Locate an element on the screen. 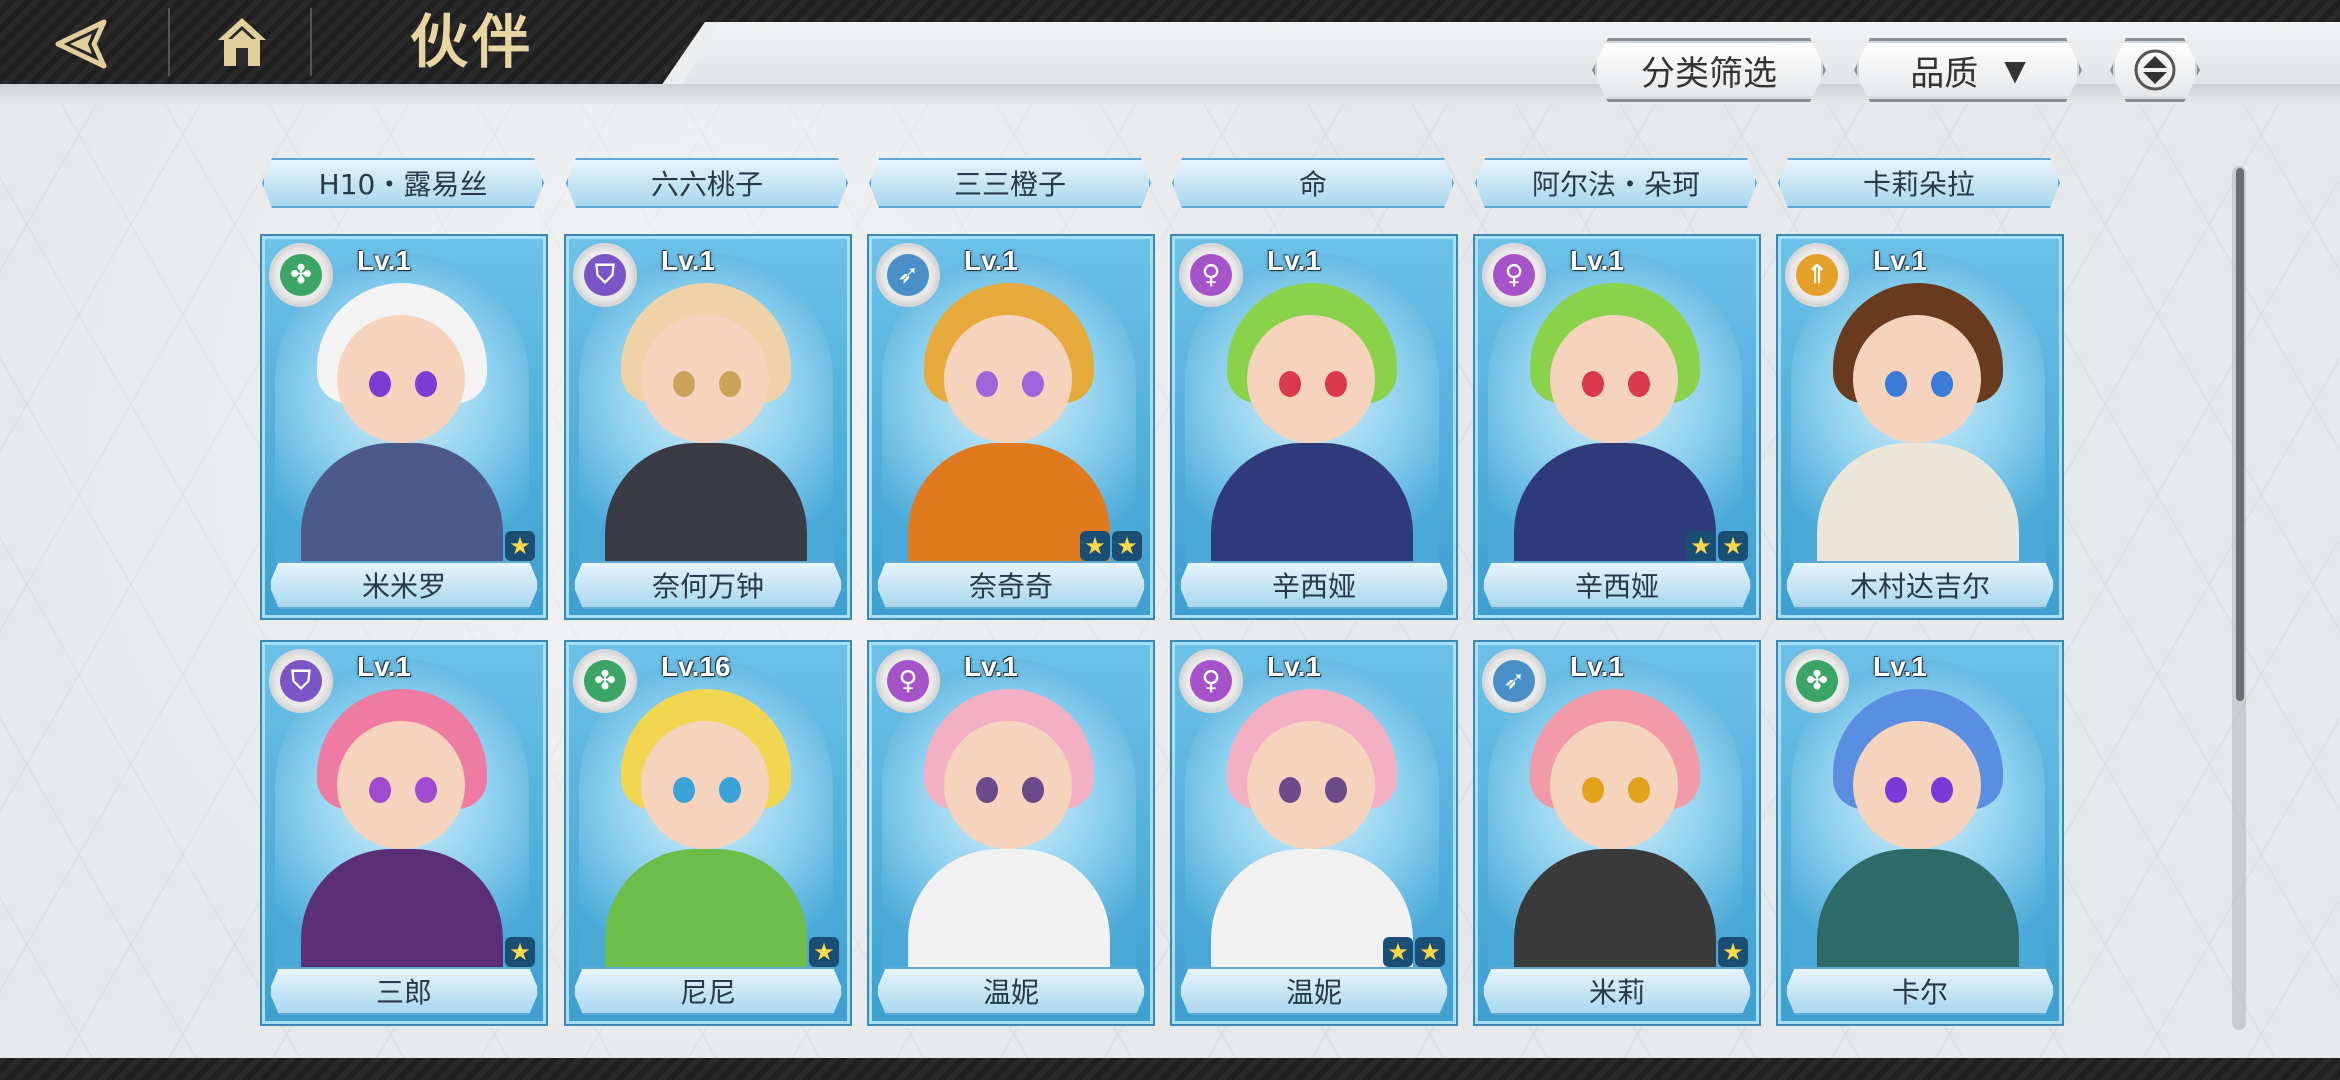 The width and height of the screenshot is (2340, 1080). partner-card: ➶ Lv.1 ★ 米莉 is located at coordinates (1617, 833).